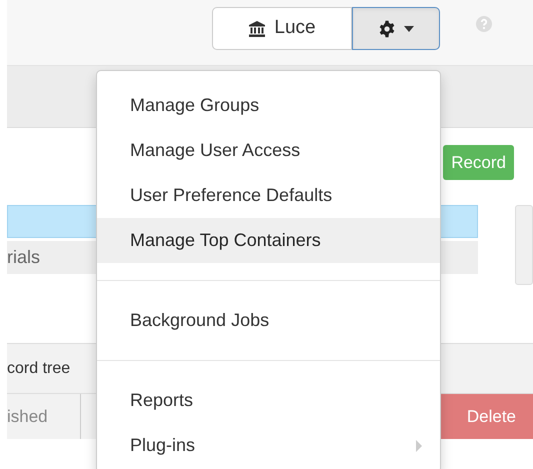 The height and width of the screenshot is (469, 533). I want to click on menu-item: Manage Top Containers, so click(268, 240).